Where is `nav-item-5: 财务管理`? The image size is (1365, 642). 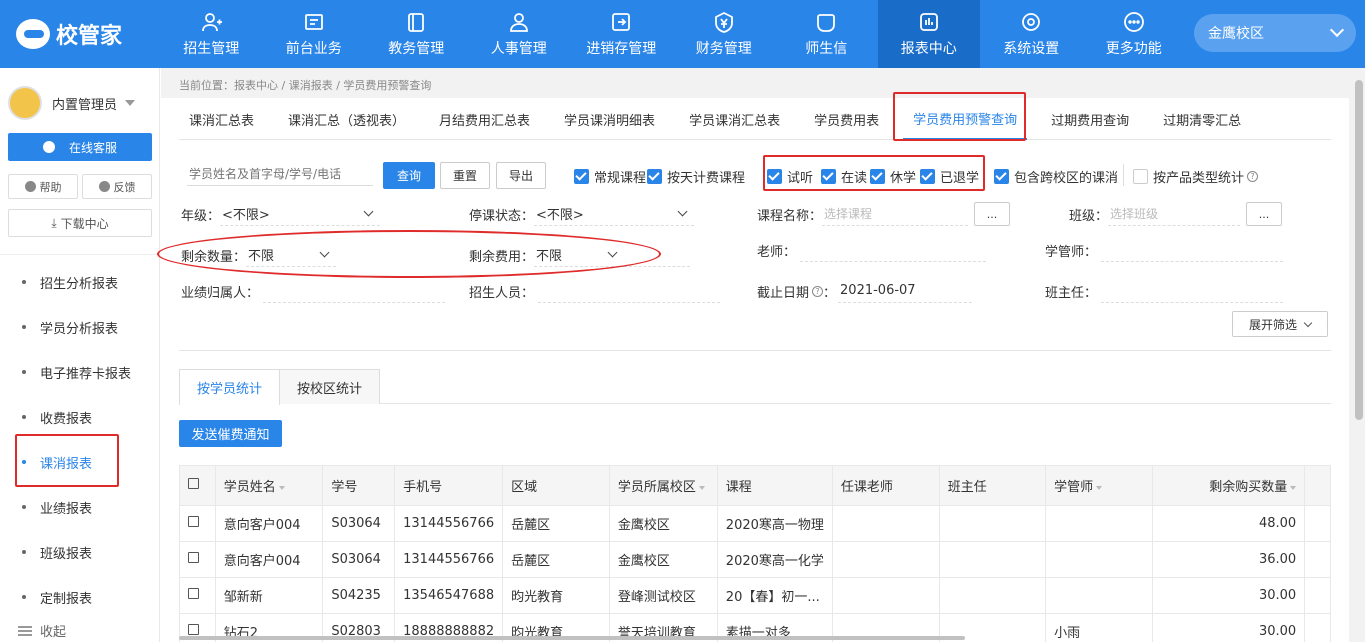
nav-item-5: 财务管理 is located at coordinates (724, 34).